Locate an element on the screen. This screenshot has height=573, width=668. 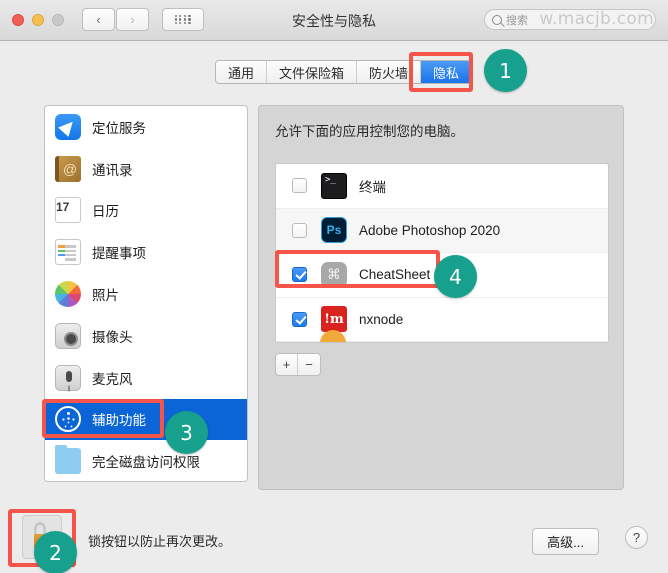
lock-message: 锁按钮以防止再次更改。 is located at coordinates (160, 541).